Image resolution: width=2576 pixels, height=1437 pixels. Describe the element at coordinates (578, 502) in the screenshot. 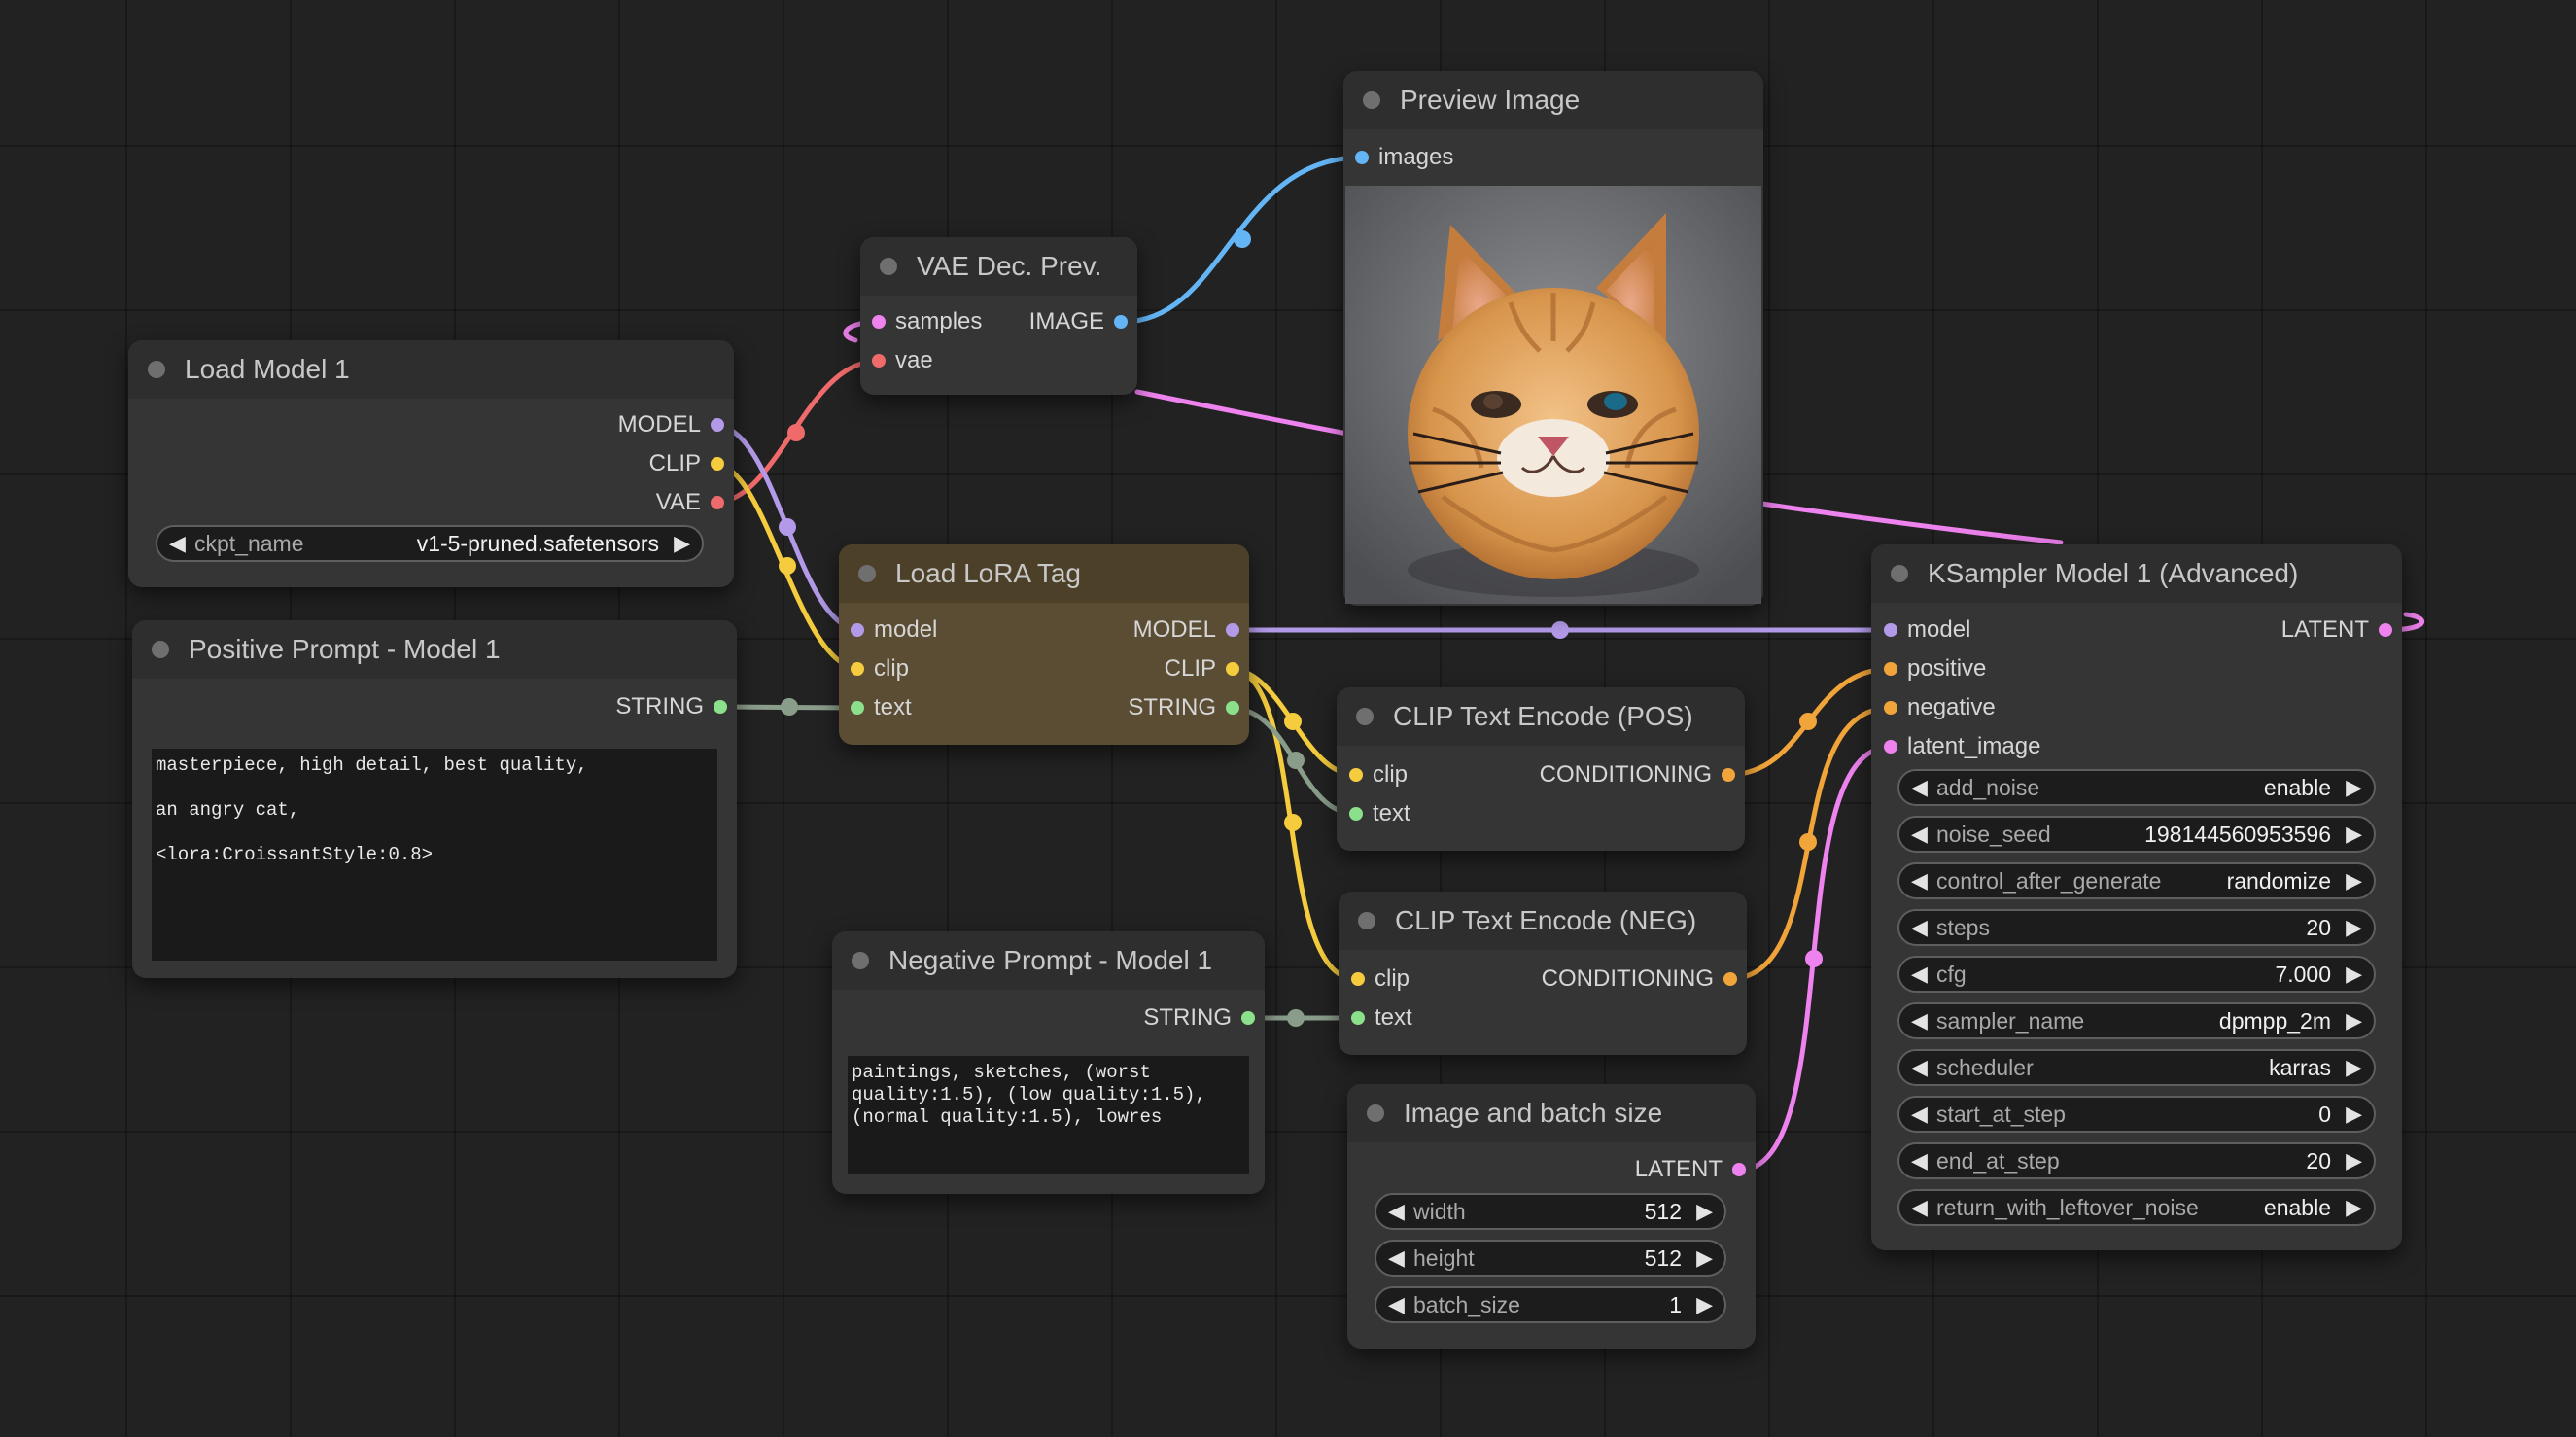

I see `output-slot-vae: VAE` at that location.